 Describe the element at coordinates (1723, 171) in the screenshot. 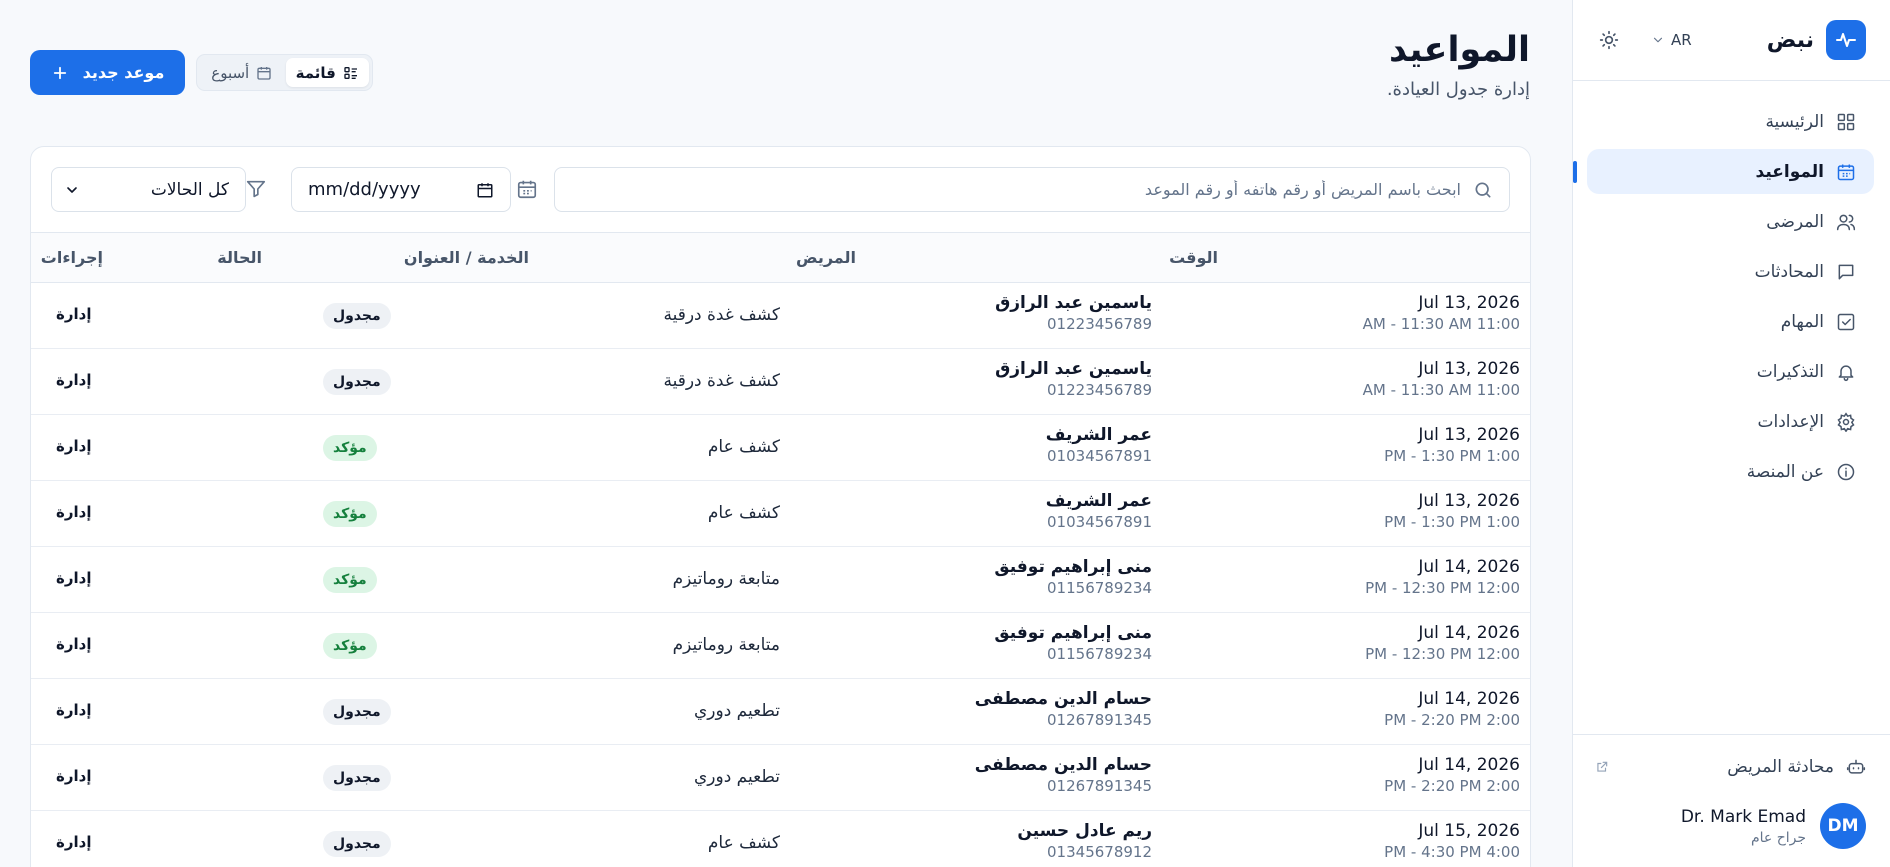

I see `sidebar-item-appointments: المواعيد` at that location.